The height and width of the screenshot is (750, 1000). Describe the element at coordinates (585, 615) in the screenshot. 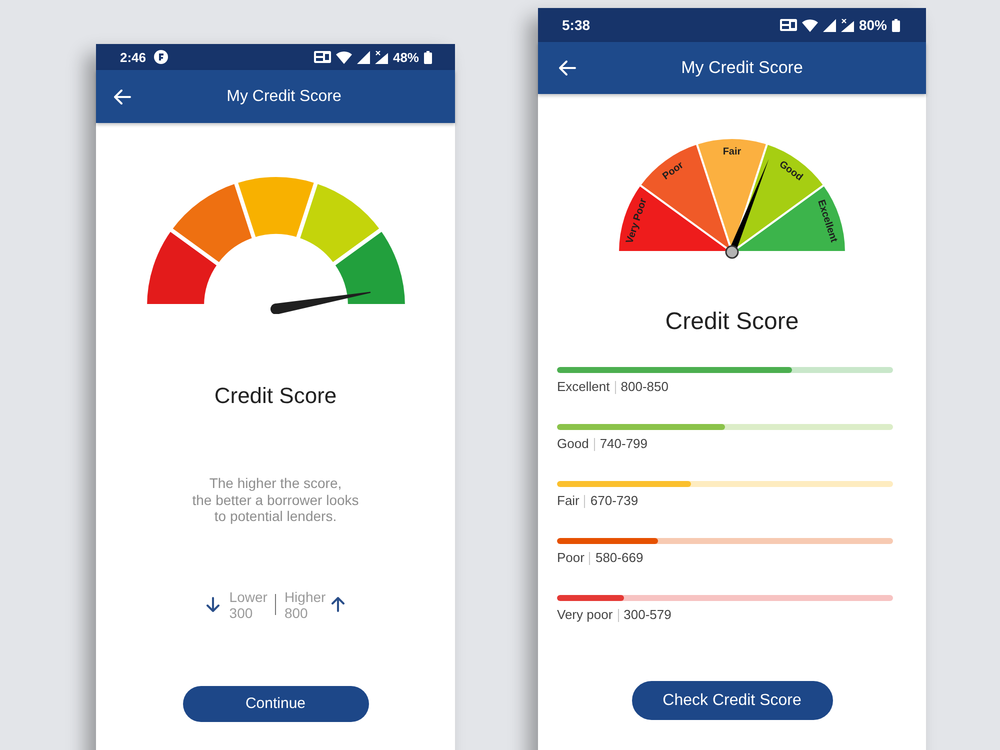

I see `range-name: Very poor` at that location.